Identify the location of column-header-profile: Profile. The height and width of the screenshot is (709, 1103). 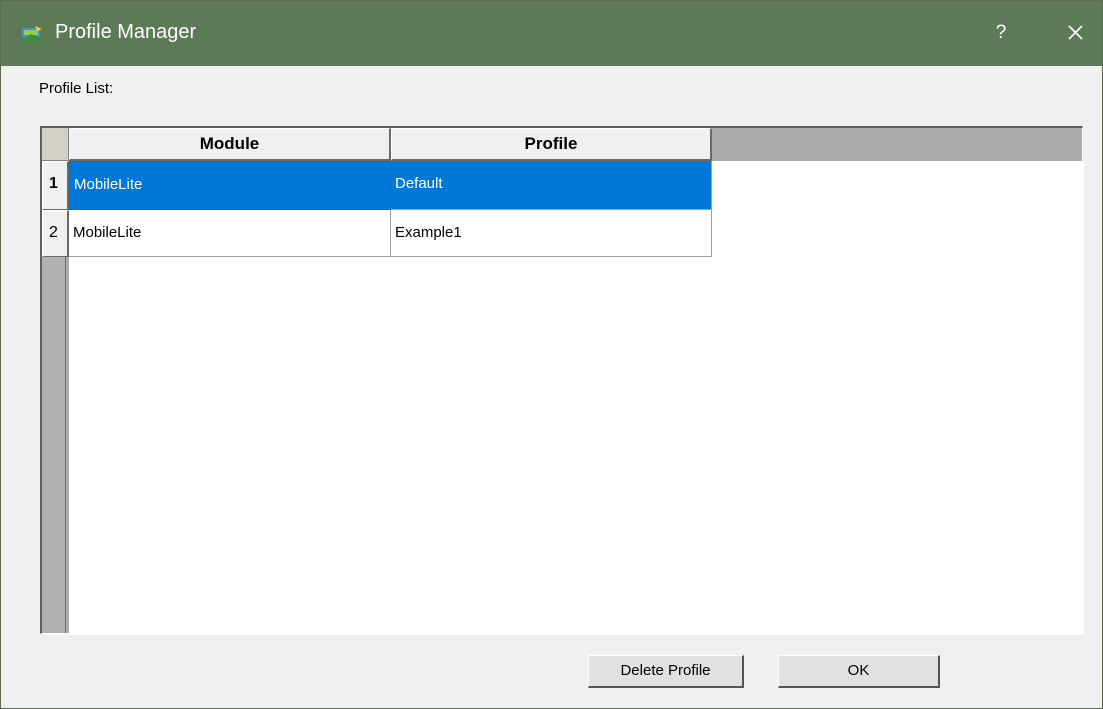
(551, 144).